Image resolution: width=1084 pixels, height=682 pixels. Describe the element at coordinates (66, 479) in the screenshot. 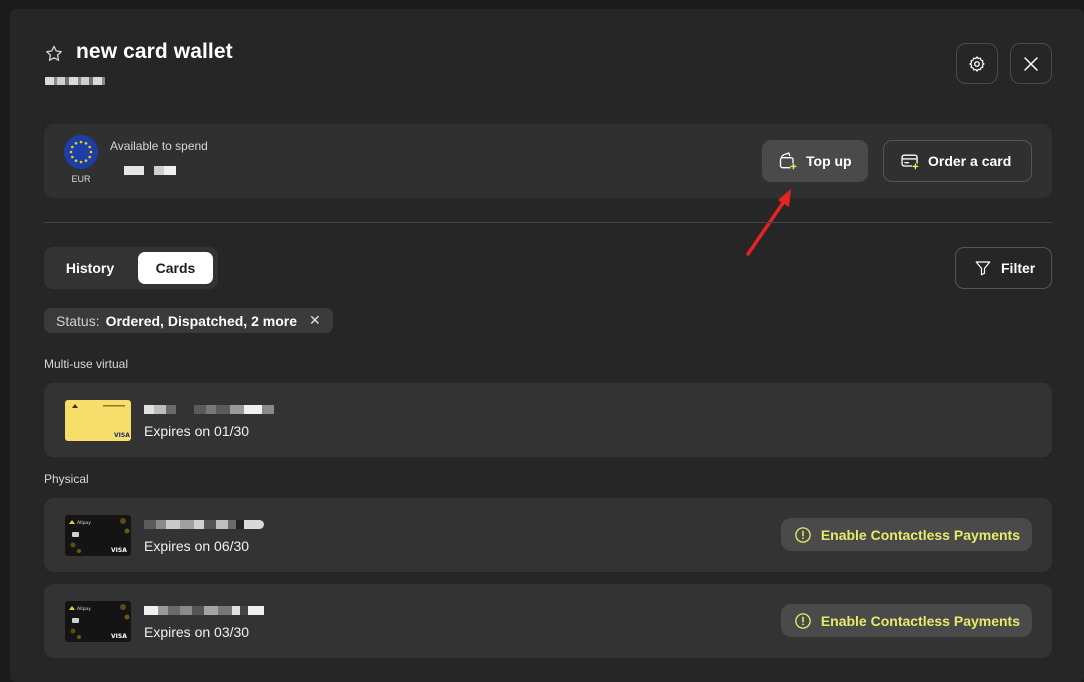

I see `section-physical-label: Physical` at that location.